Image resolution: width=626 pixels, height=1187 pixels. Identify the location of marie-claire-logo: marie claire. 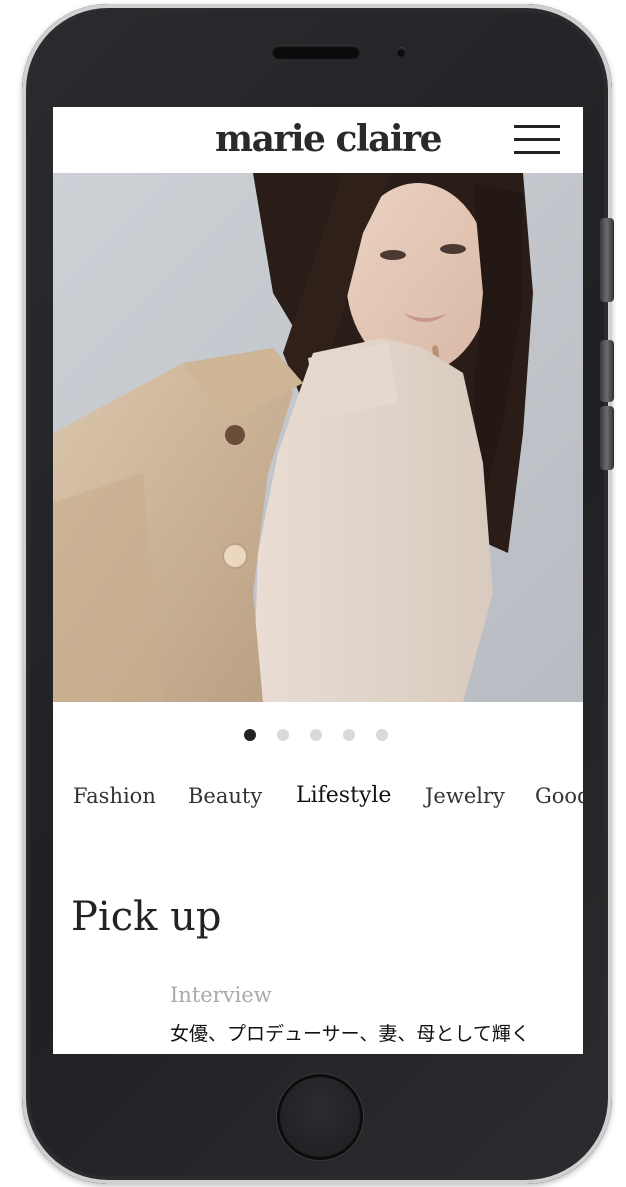
(328, 139).